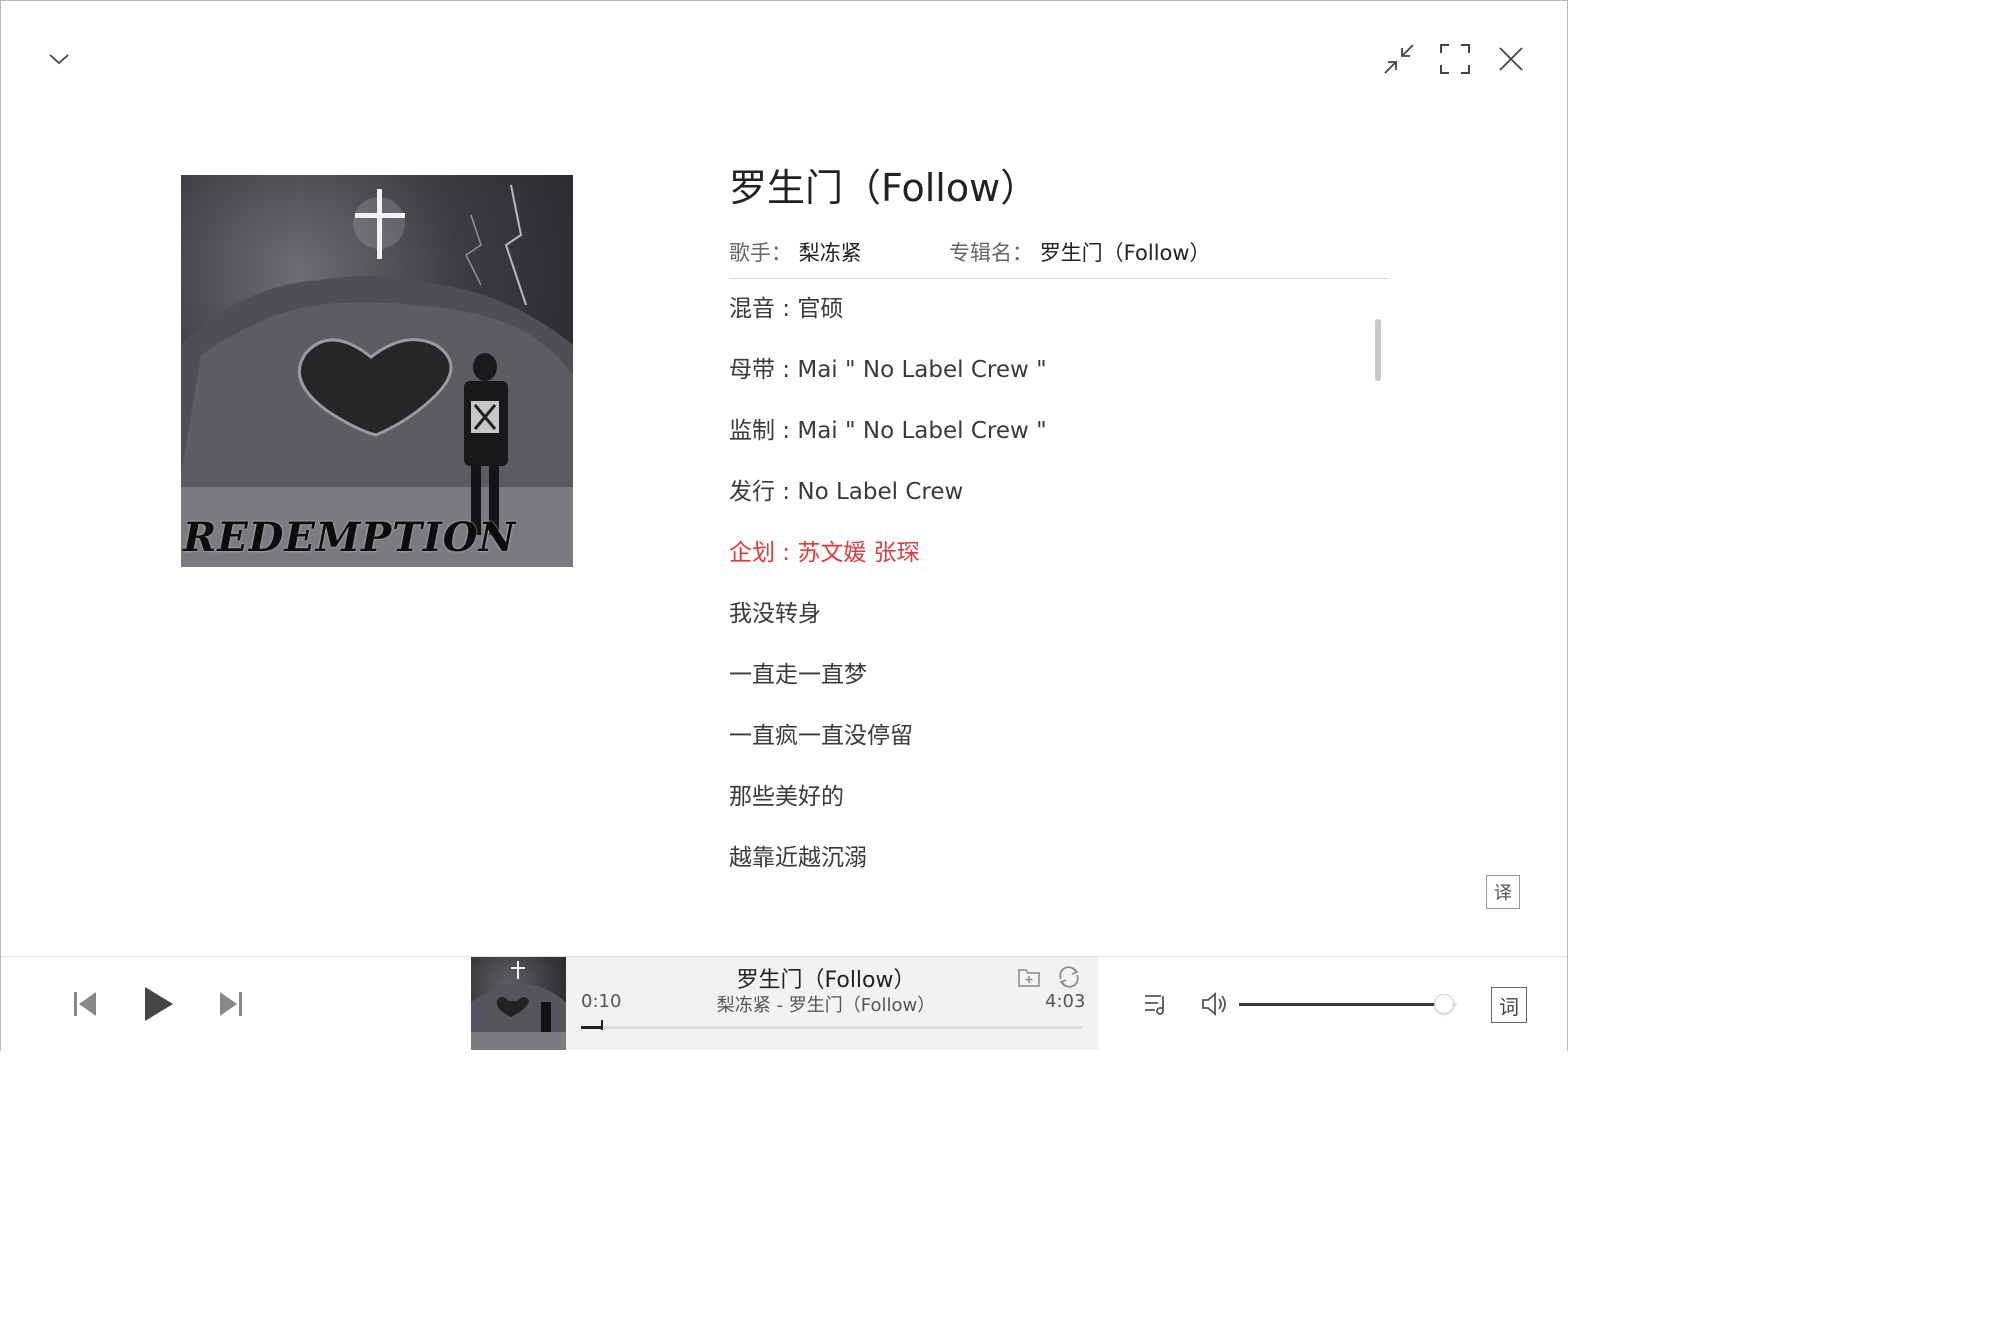  I want to click on mini-album-cover, so click(518, 1003).